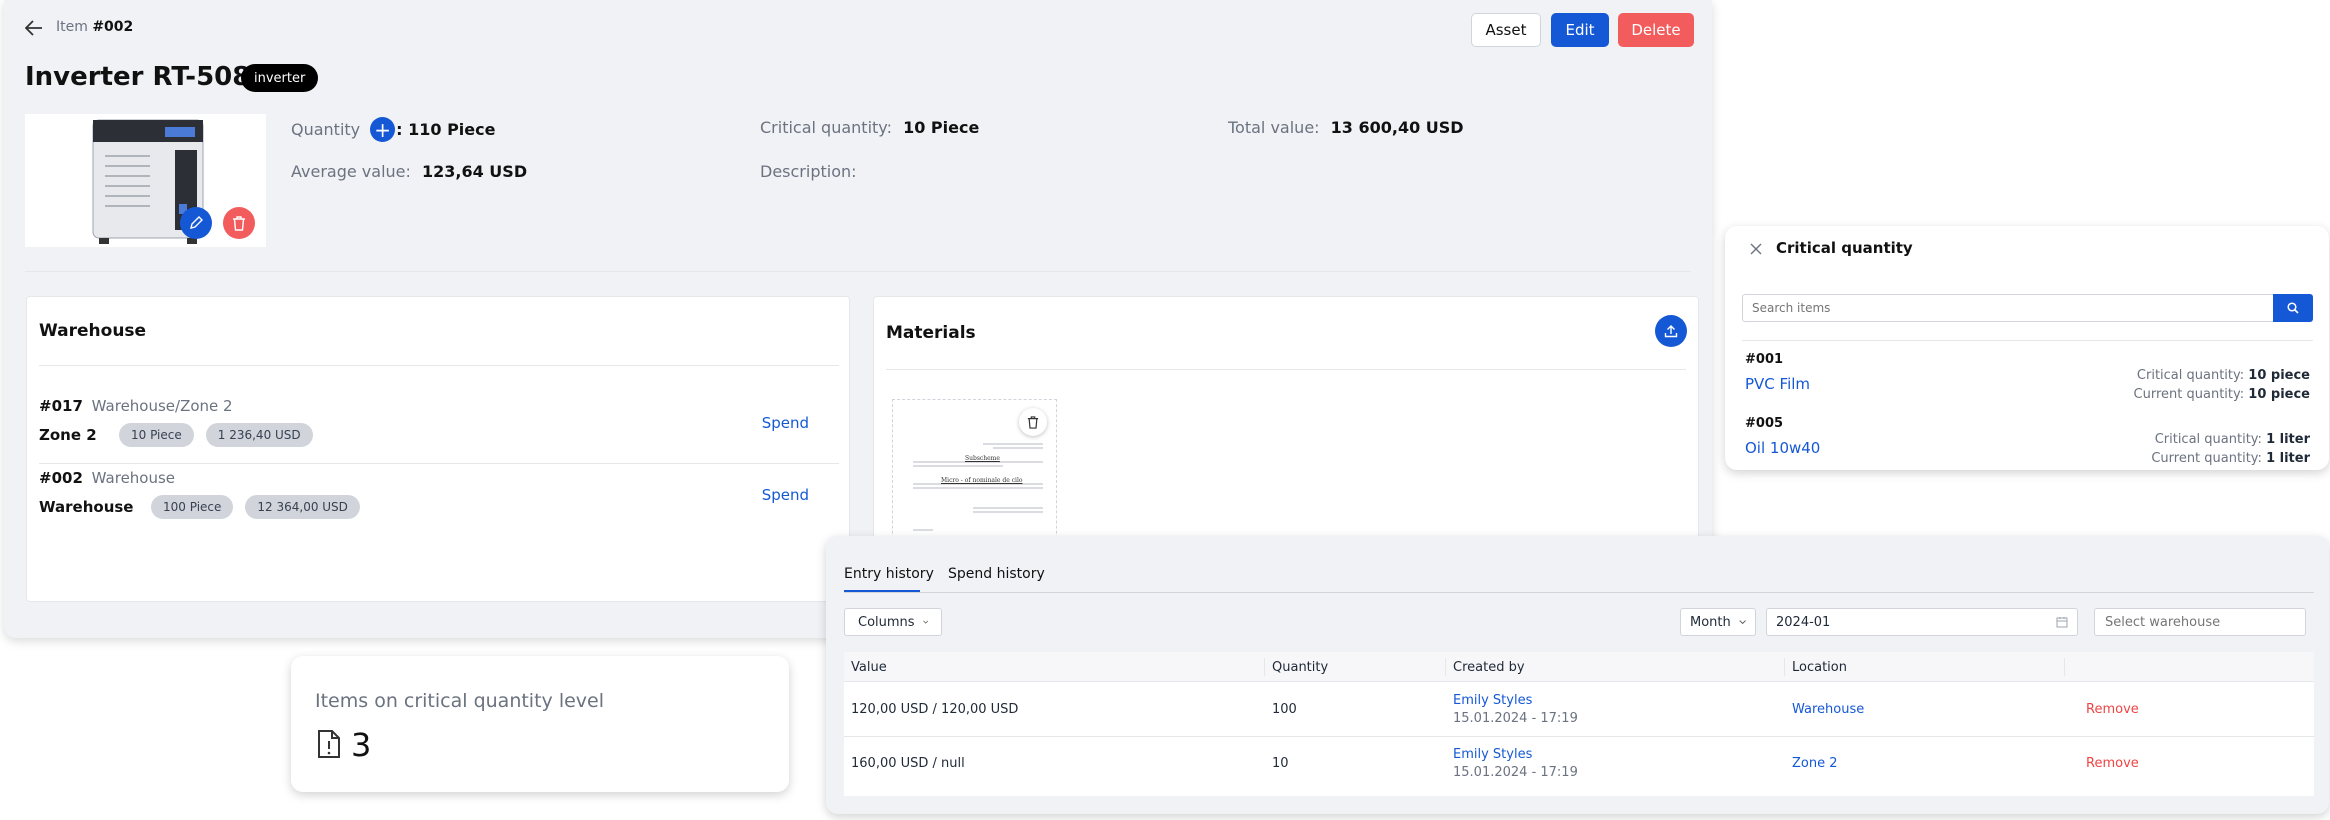 The image size is (2330, 820). What do you see at coordinates (1284, 709) in the screenshot?
I see `quantity-cell: 100` at bounding box center [1284, 709].